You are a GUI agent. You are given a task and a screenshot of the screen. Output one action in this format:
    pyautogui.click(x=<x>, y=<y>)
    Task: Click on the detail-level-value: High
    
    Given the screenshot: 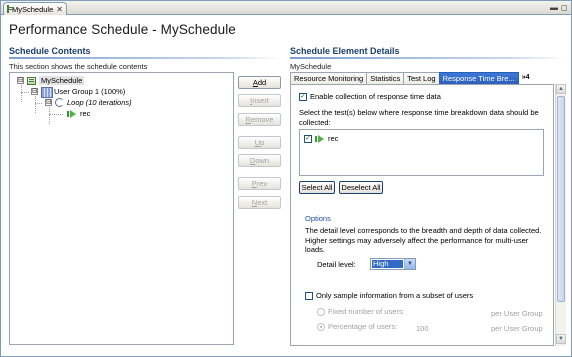 What is the action you would take?
    pyautogui.click(x=387, y=264)
    